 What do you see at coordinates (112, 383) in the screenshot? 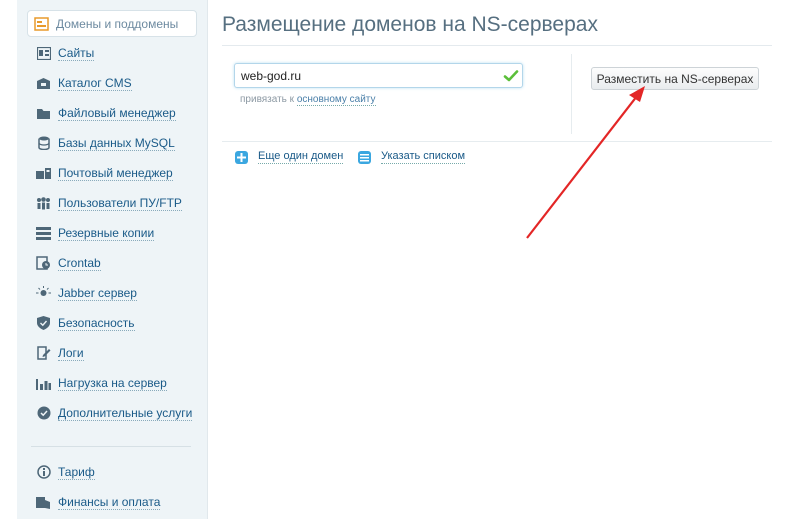
I see `sidebar-item-label: Нагрузка на сервер` at bounding box center [112, 383].